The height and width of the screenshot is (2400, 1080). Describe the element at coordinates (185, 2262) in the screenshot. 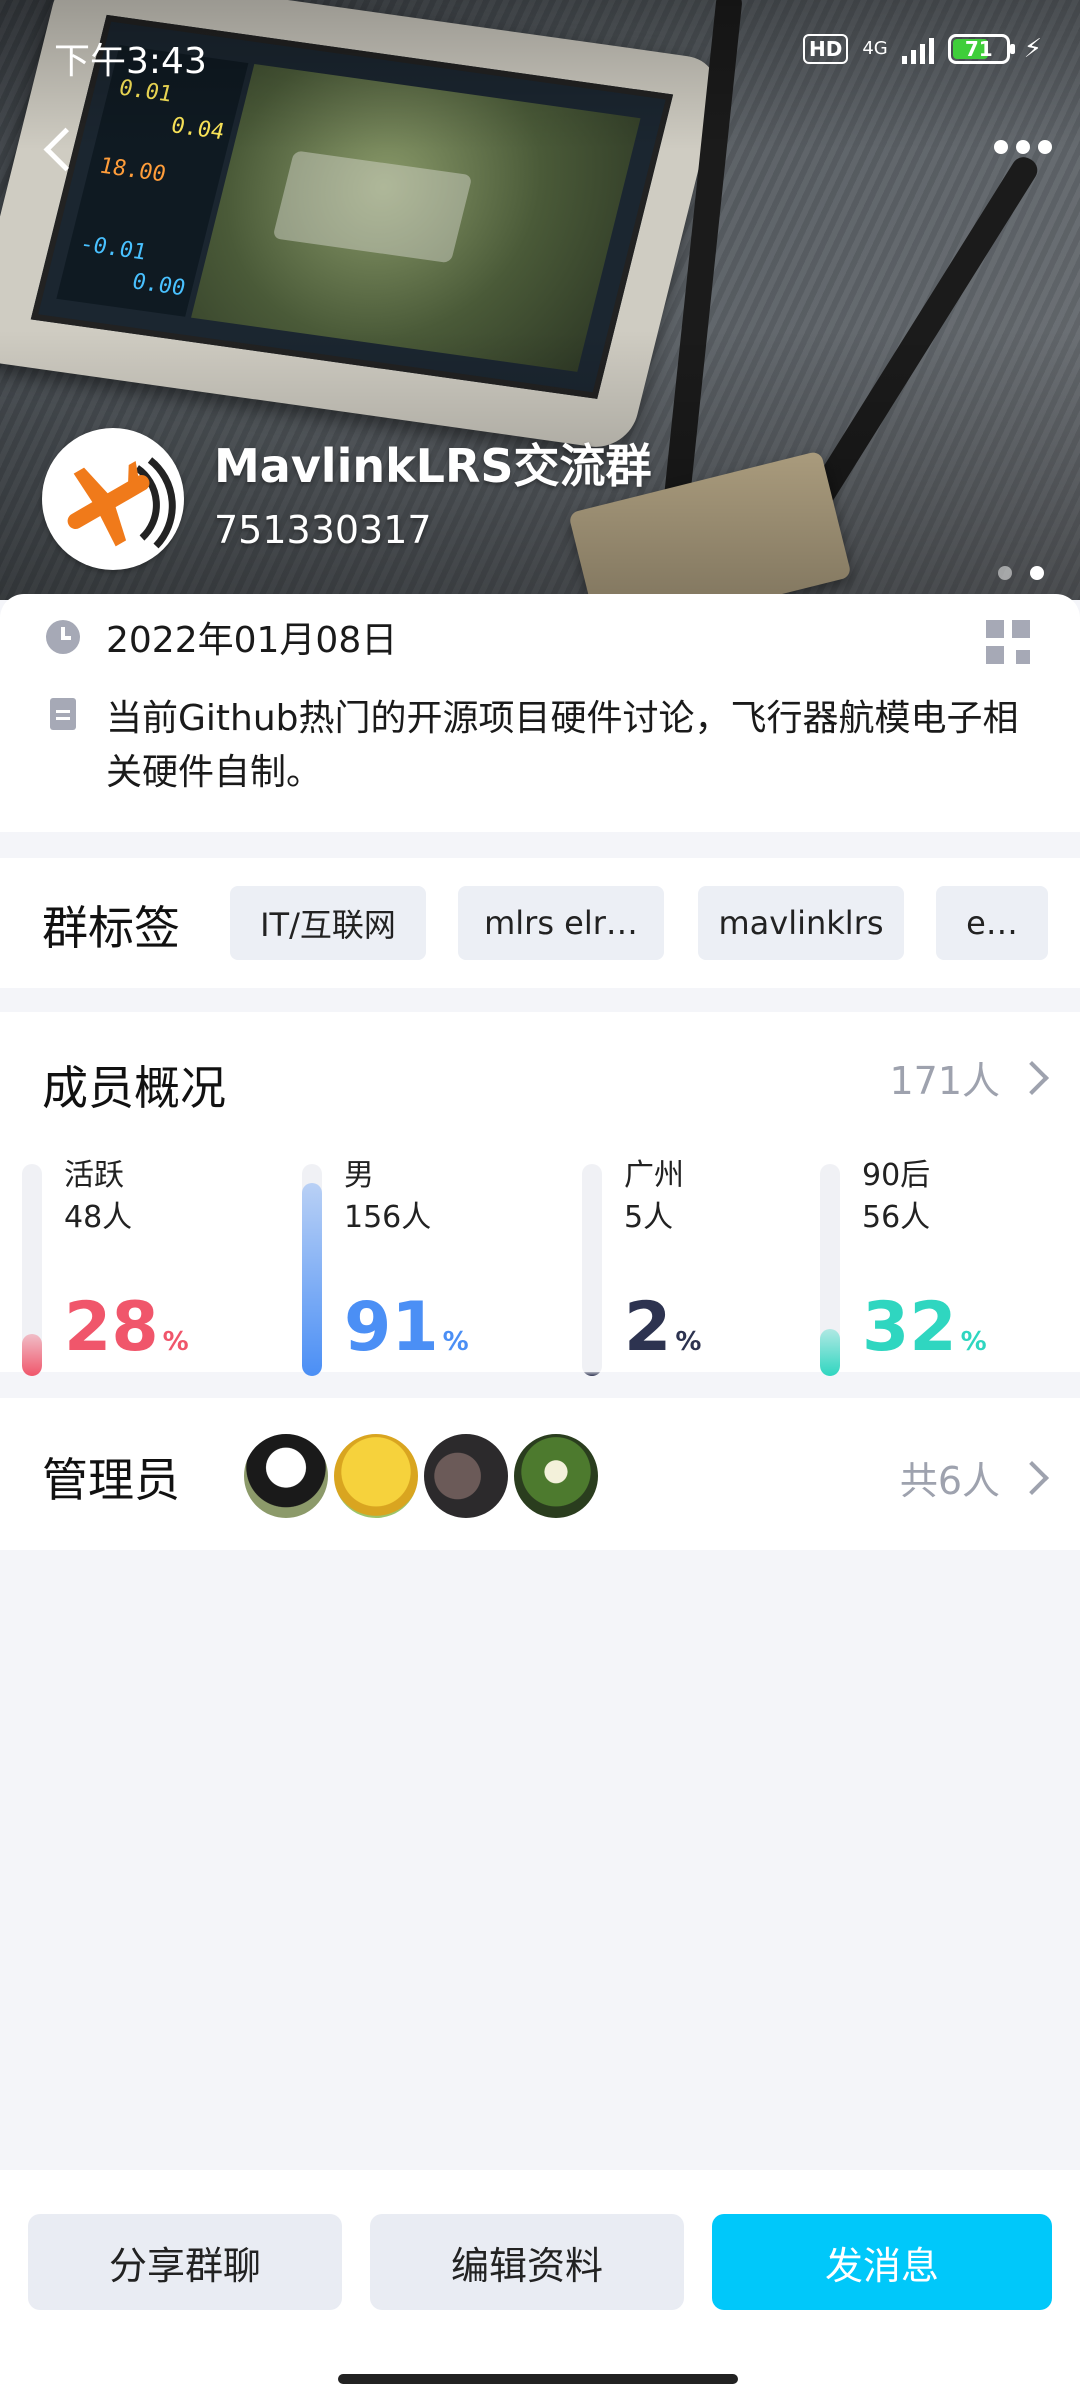

I see `share-group-button: 分享群聊` at that location.